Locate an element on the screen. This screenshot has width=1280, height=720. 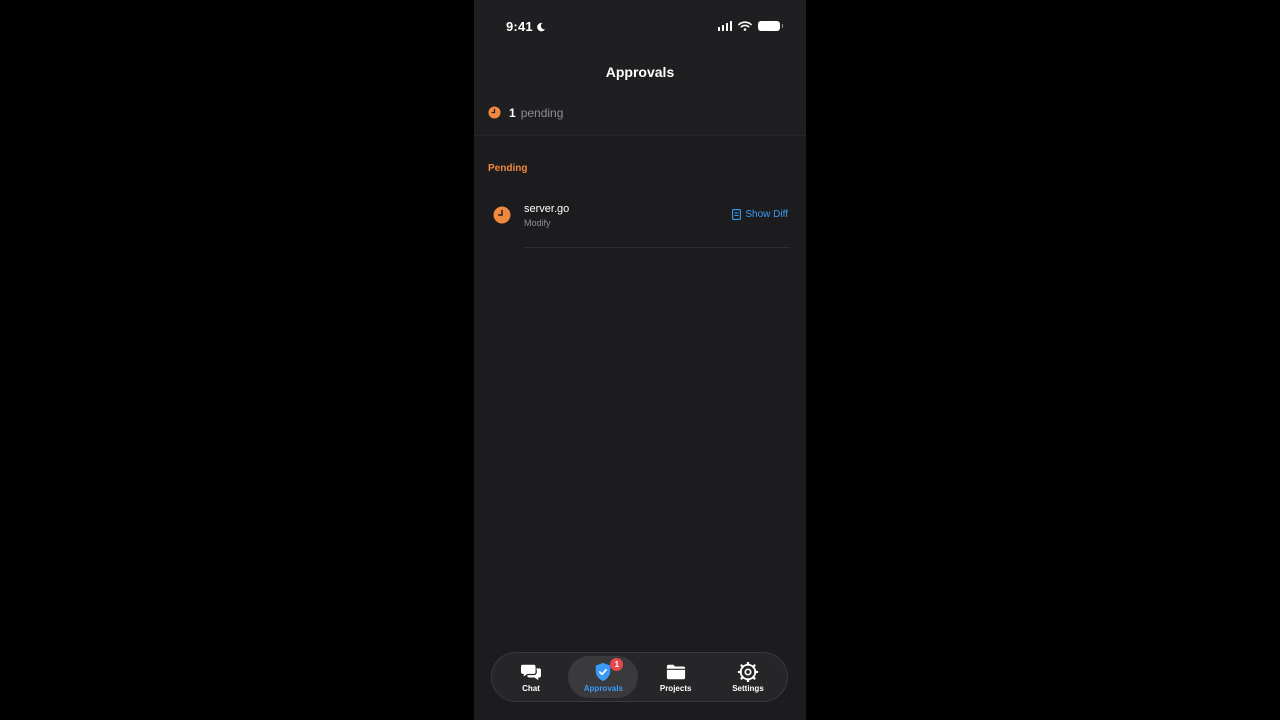
tab-projects: Projects is located at coordinates (676, 677).